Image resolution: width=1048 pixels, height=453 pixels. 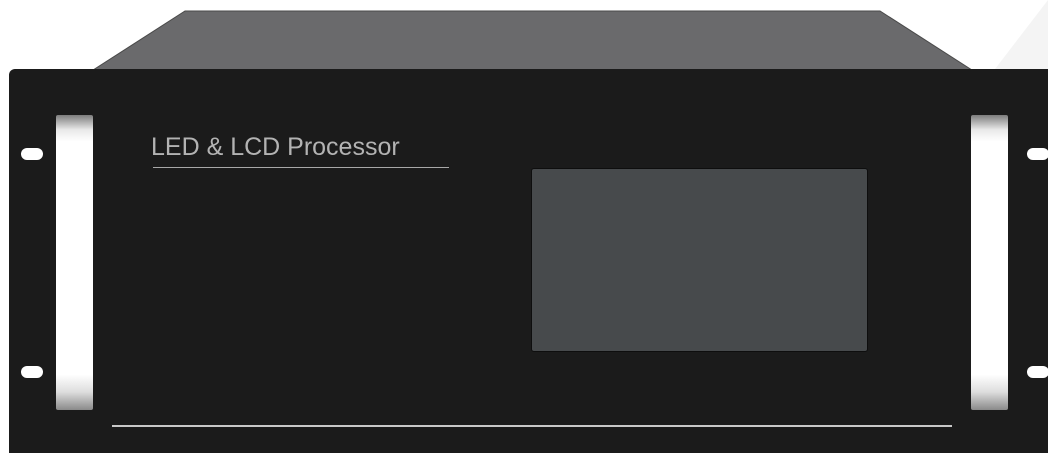 I want to click on brand-underline, so click(x=301, y=167).